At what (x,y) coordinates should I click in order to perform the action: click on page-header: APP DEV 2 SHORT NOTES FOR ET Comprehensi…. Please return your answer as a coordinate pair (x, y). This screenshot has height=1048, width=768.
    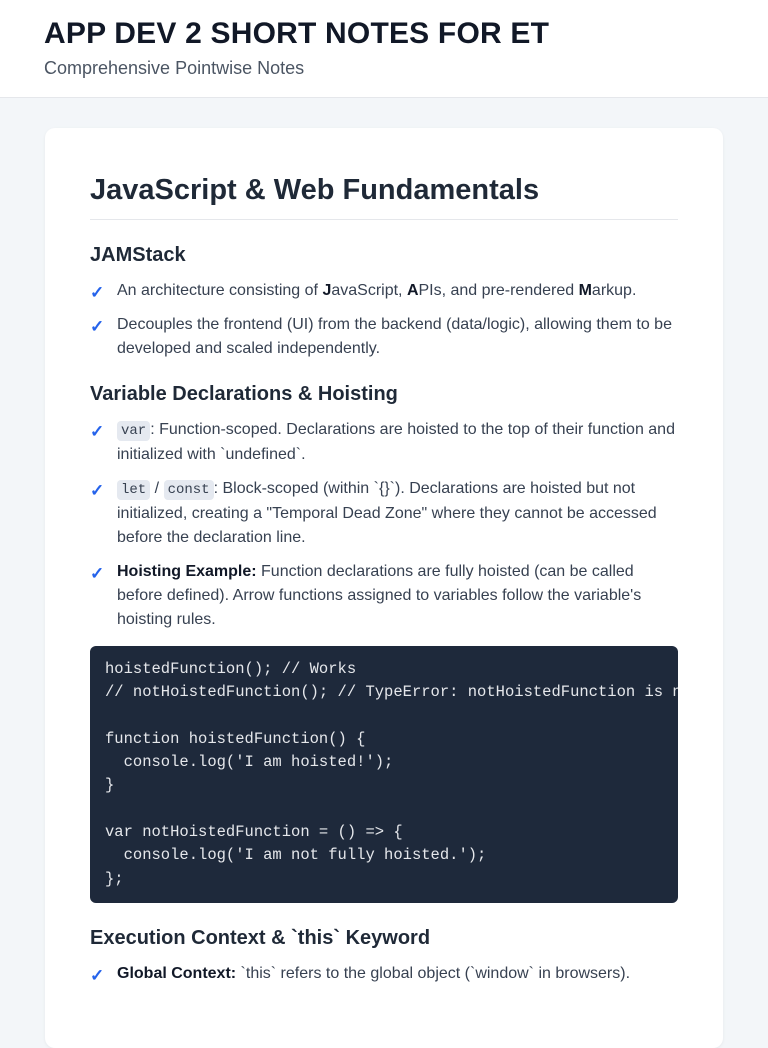
    Looking at the image, I should click on (384, 49).